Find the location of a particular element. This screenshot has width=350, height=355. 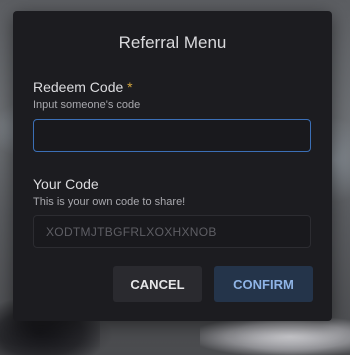

redeem-code-input is located at coordinates (172, 135).